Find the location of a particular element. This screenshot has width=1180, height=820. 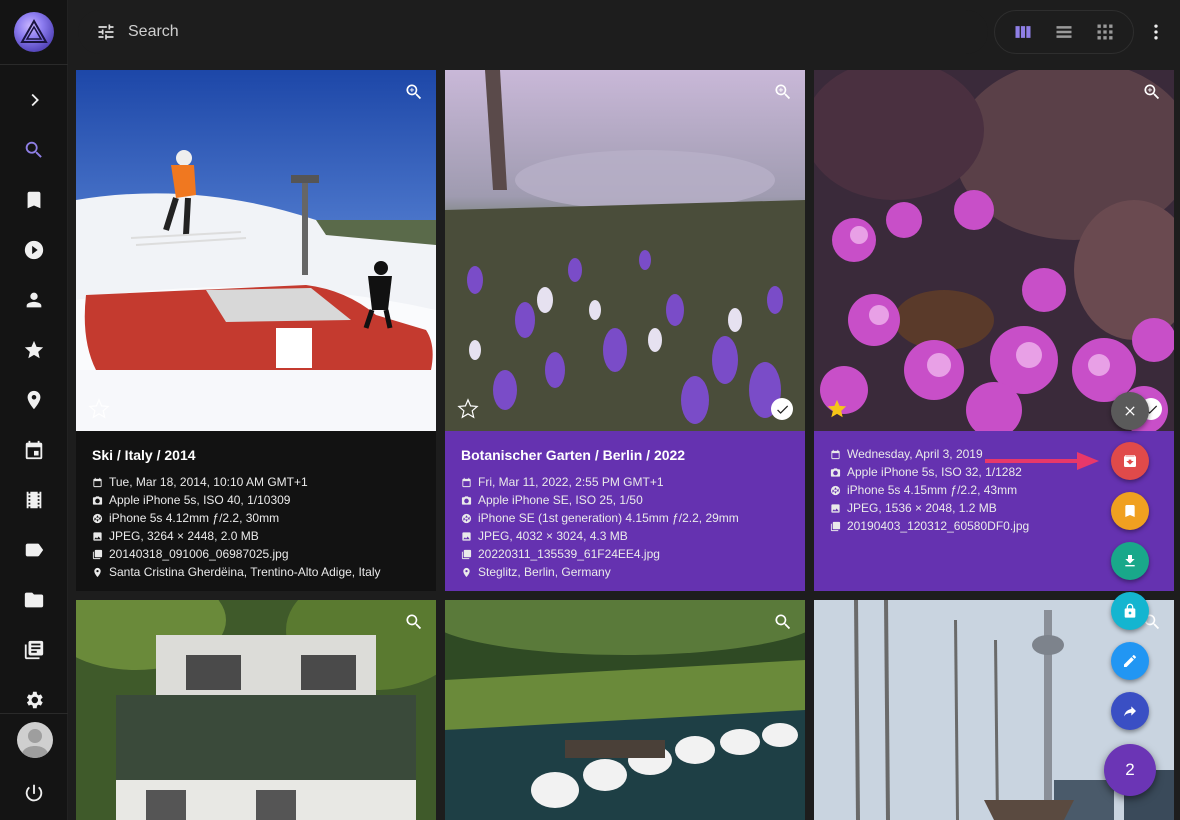

star-filled-icon is located at coordinates (837, 408).